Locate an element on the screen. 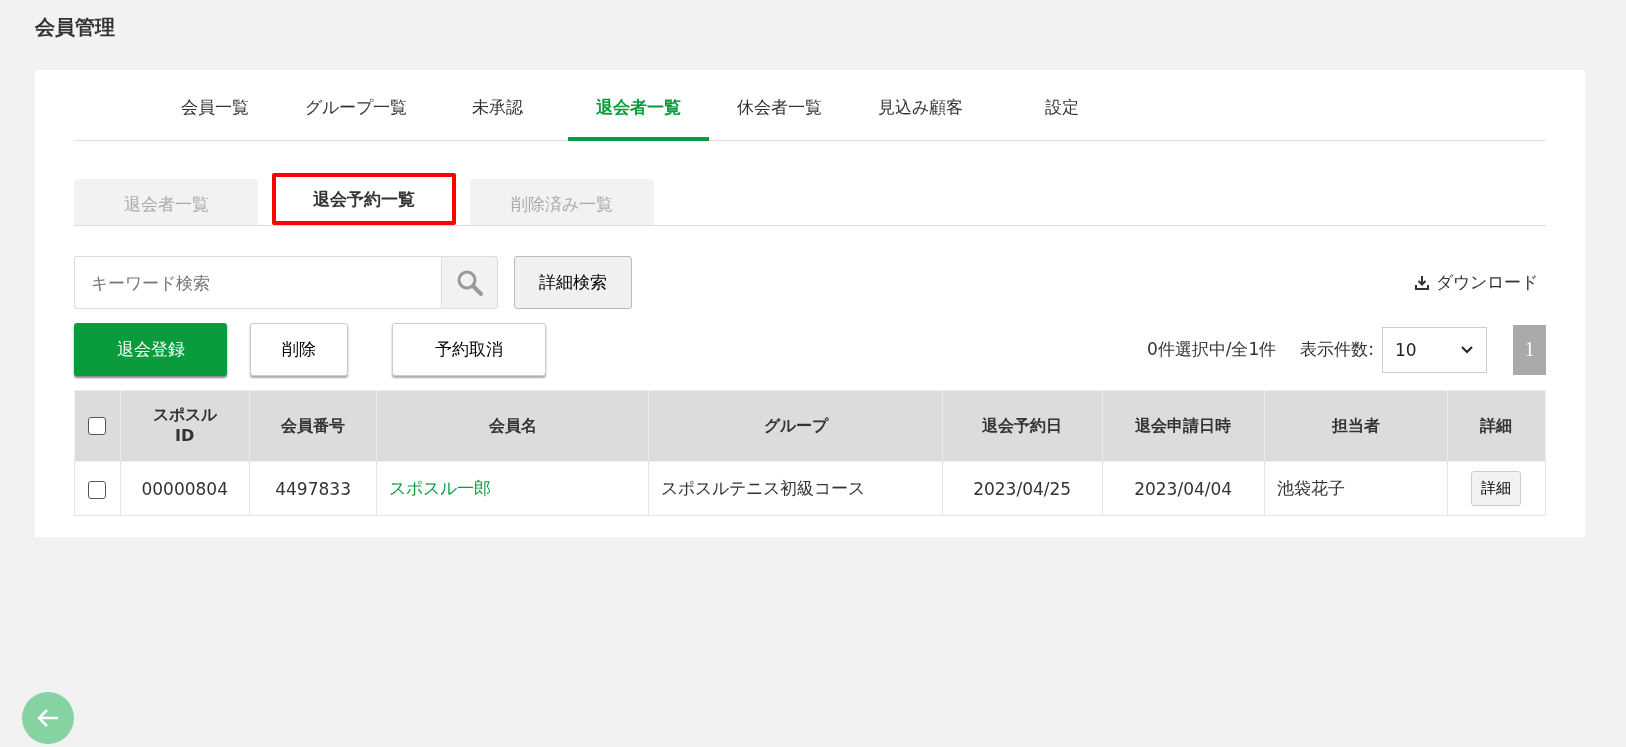 This screenshot has height=747, width=1626. table-cell: 2023/04/04 is located at coordinates (1183, 488).